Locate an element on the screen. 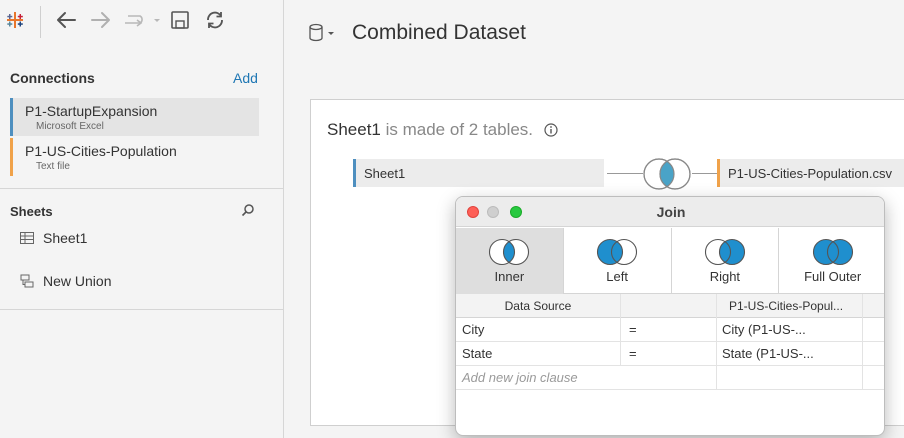  connection-startup-expansion: P1-StartupExpansion Microsoft Excel is located at coordinates (134, 117).